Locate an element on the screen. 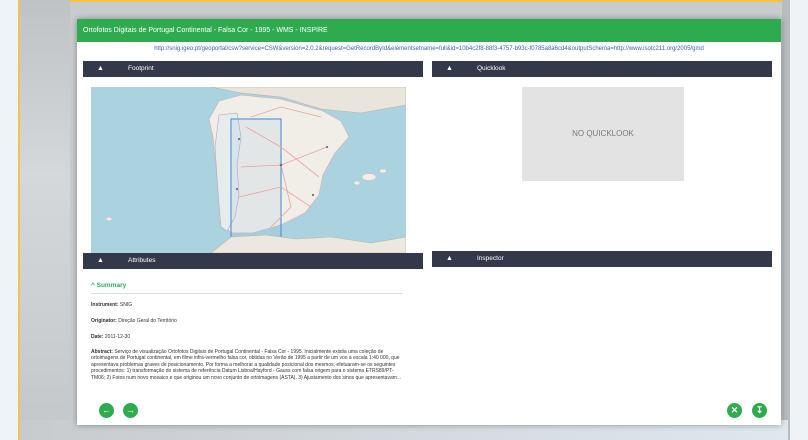 This screenshot has width=808, height=440. originator-label: Originator: is located at coordinates (104, 321).